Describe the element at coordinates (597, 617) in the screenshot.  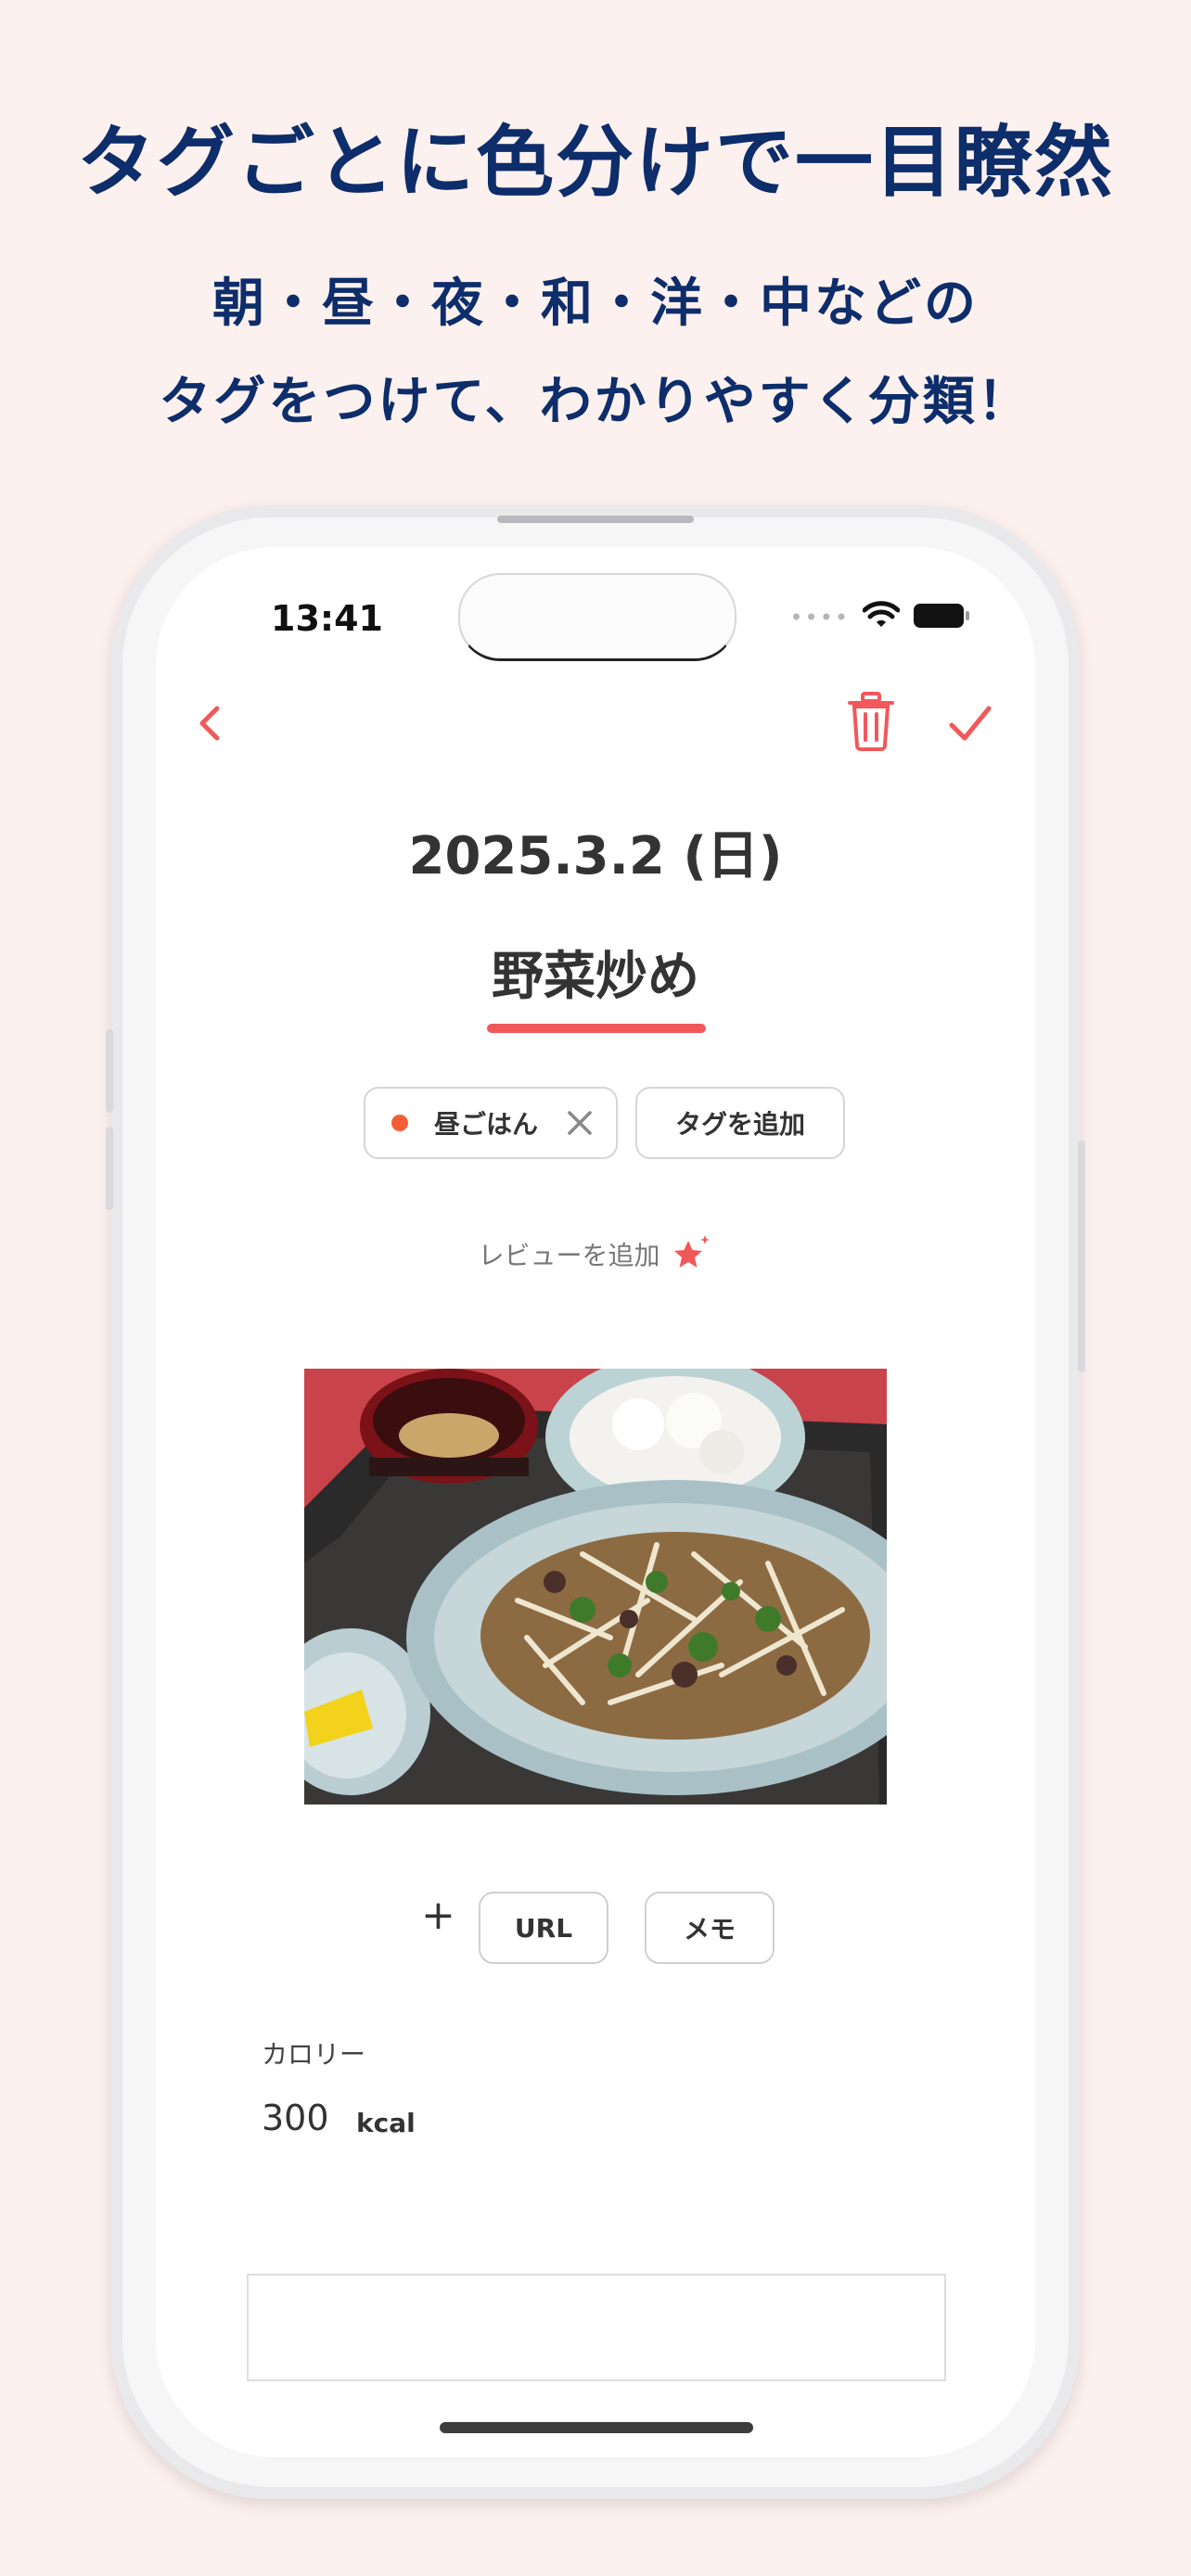
I see `dynamic-island` at that location.